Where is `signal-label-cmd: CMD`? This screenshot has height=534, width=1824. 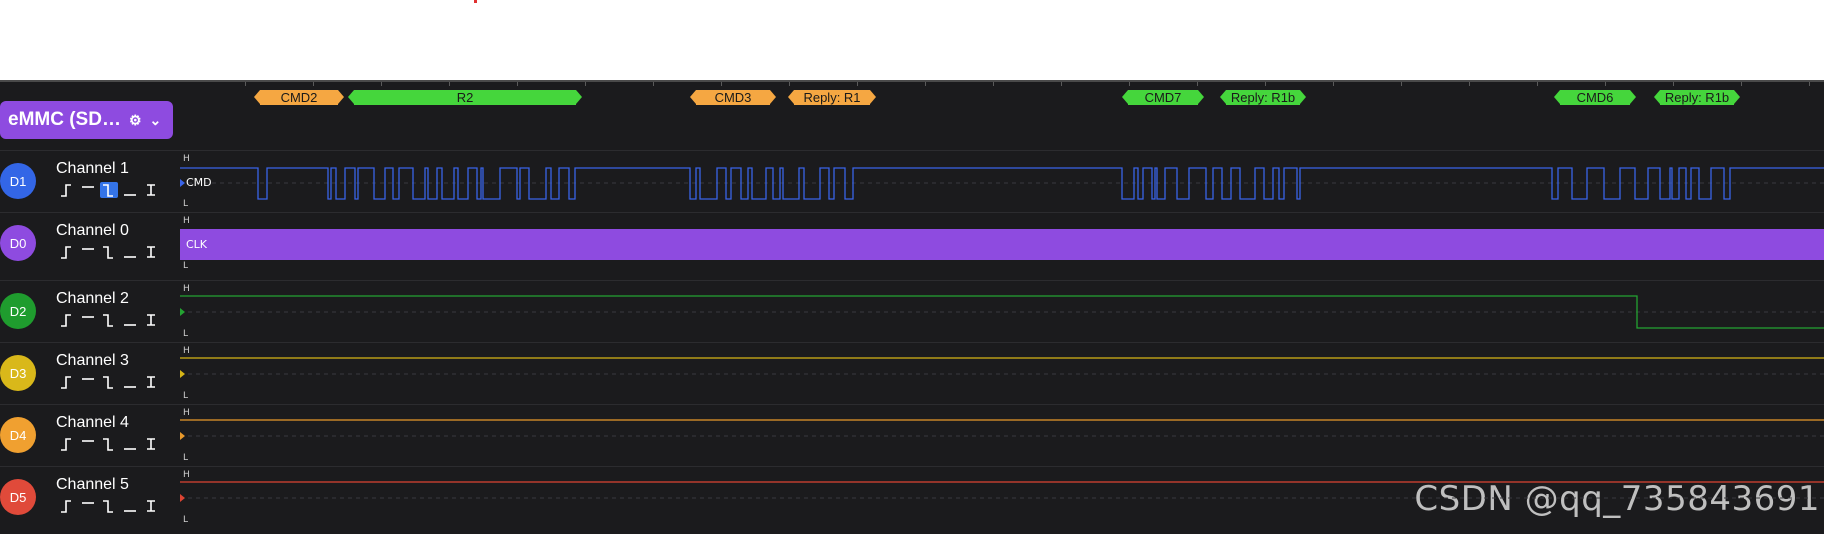 signal-label-cmd: CMD is located at coordinates (199, 182).